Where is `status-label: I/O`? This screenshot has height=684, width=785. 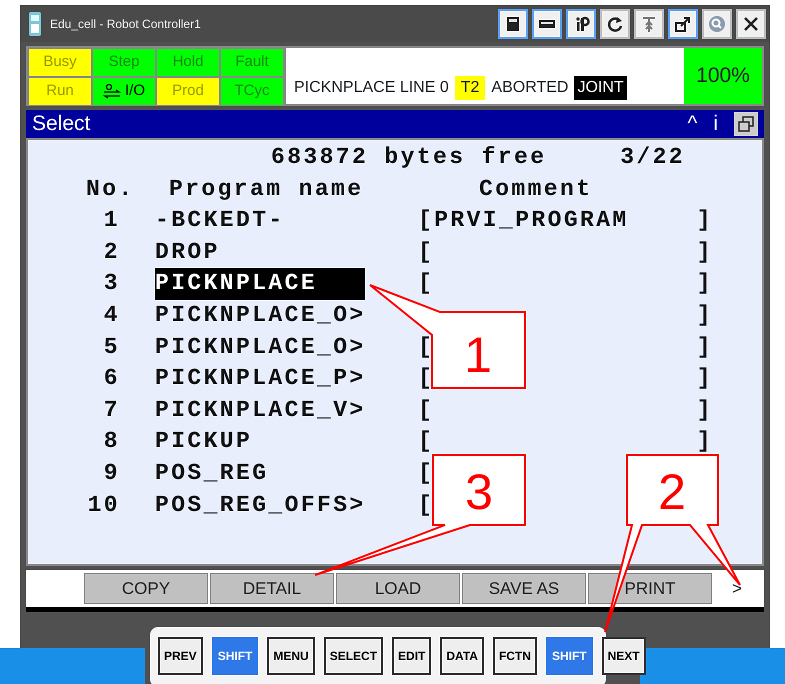 status-label: I/O is located at coordinates (134, 91).